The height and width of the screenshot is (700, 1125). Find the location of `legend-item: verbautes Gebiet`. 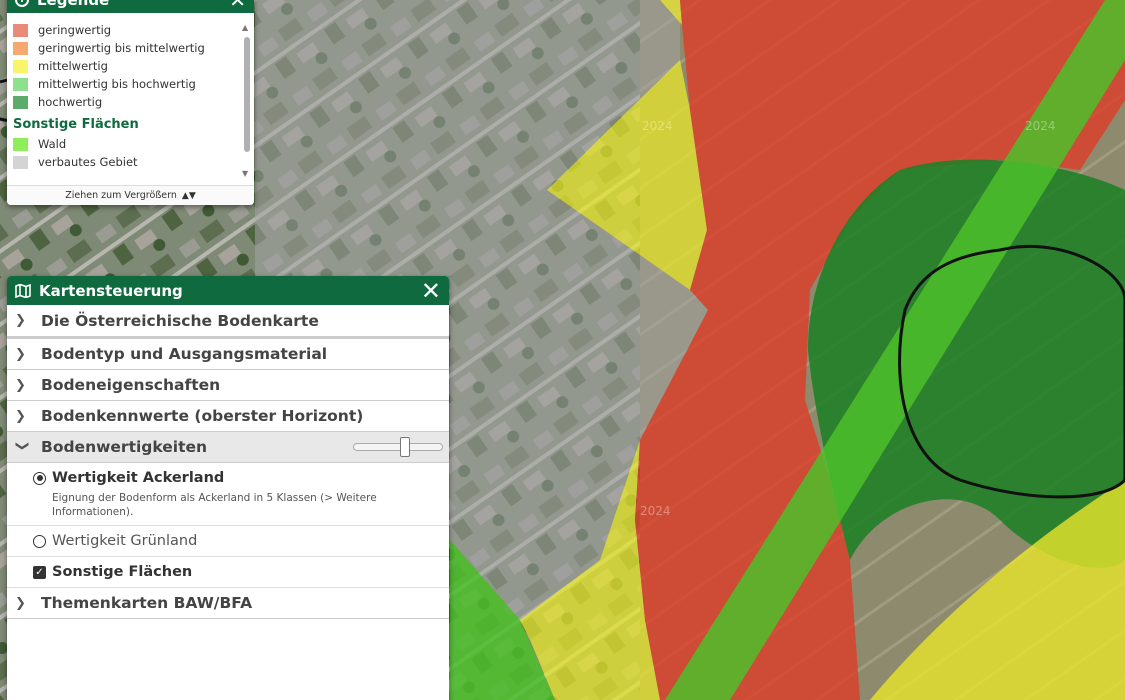

legend-item: verbautes Gebiet is located at coordinates (133, 162).